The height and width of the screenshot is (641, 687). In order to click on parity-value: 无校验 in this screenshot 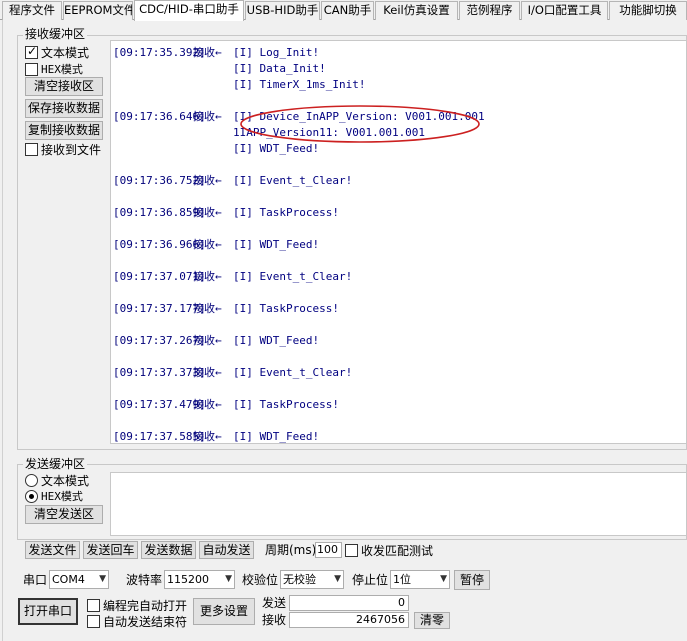, I will do `click(299, 579)`.